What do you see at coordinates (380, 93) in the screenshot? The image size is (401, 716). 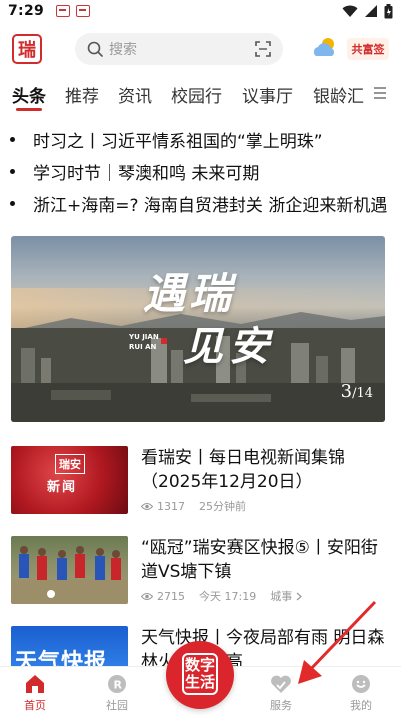 I see `menu-icon` at bounding box center [380, 93].